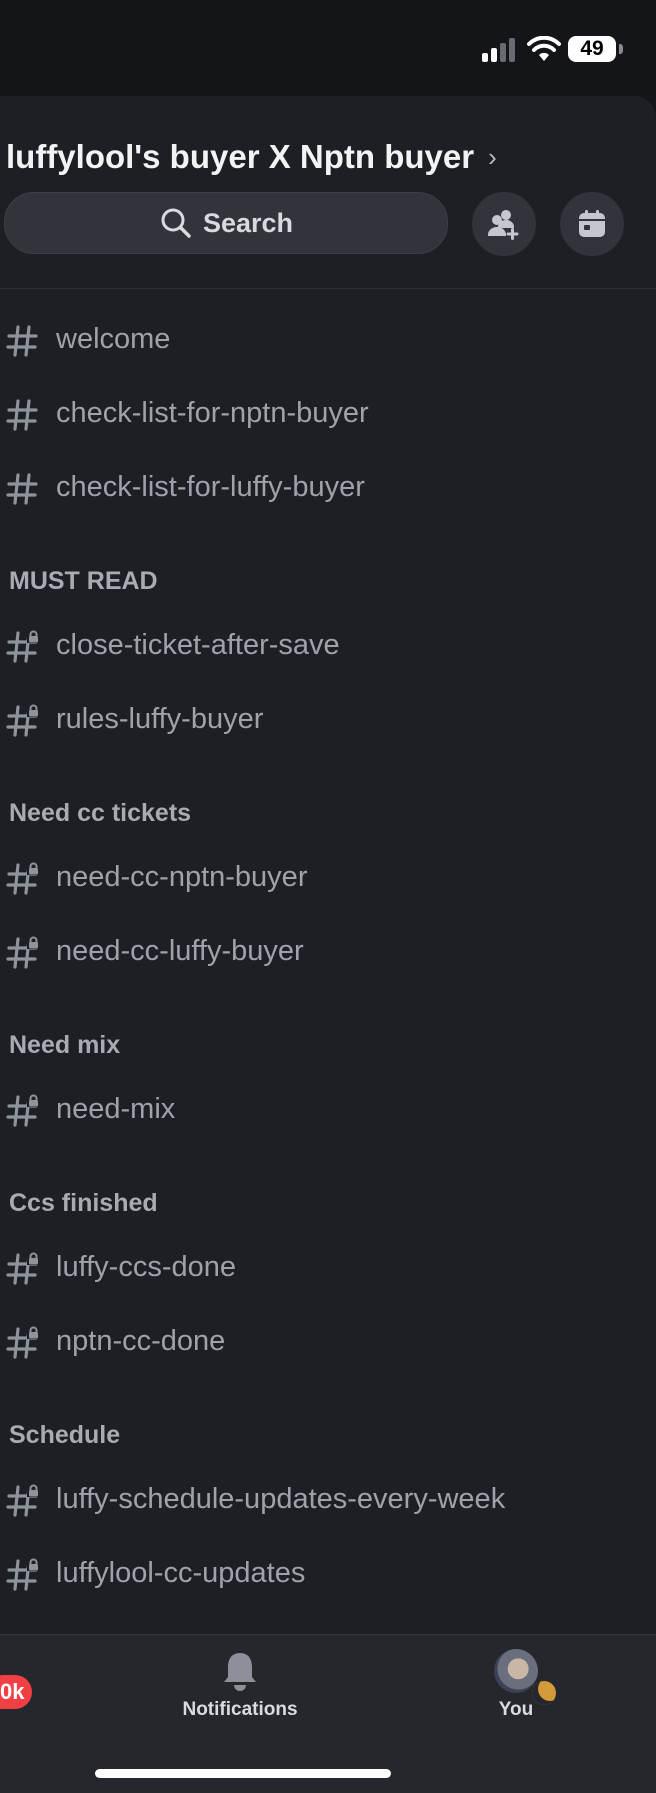 Image resolution: width=656 pixels, height=1793 pixels. I want to click on channel-item: check-list-for-luffy-buyer, so click(328, 487).